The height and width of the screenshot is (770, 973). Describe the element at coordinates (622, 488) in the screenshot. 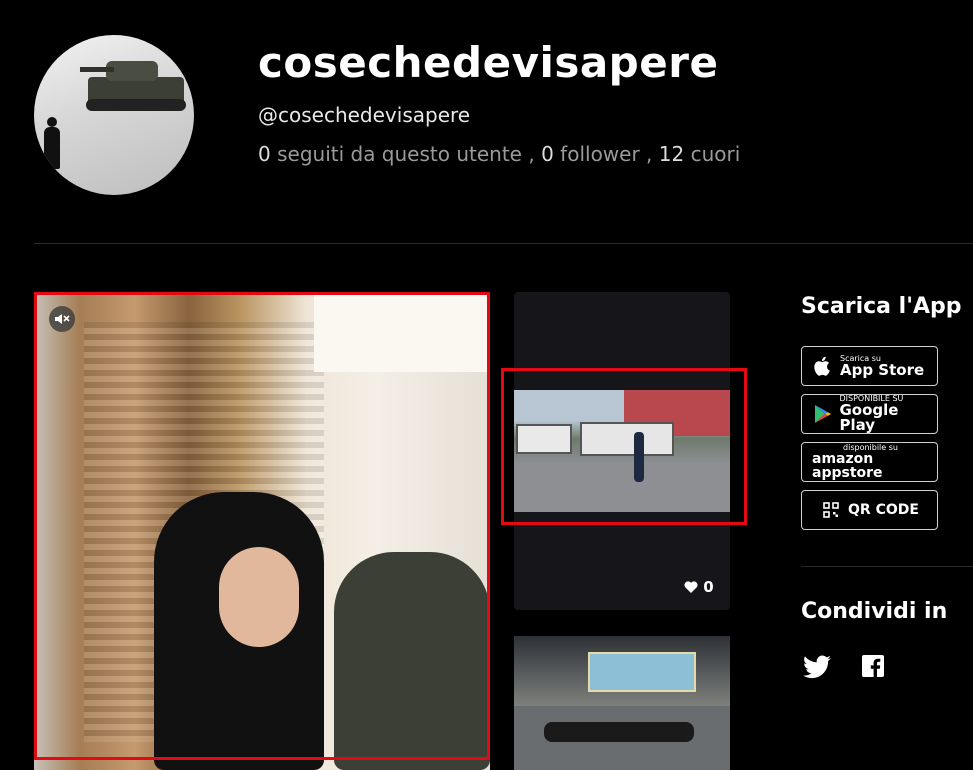

I see `thumb-road` at that location.